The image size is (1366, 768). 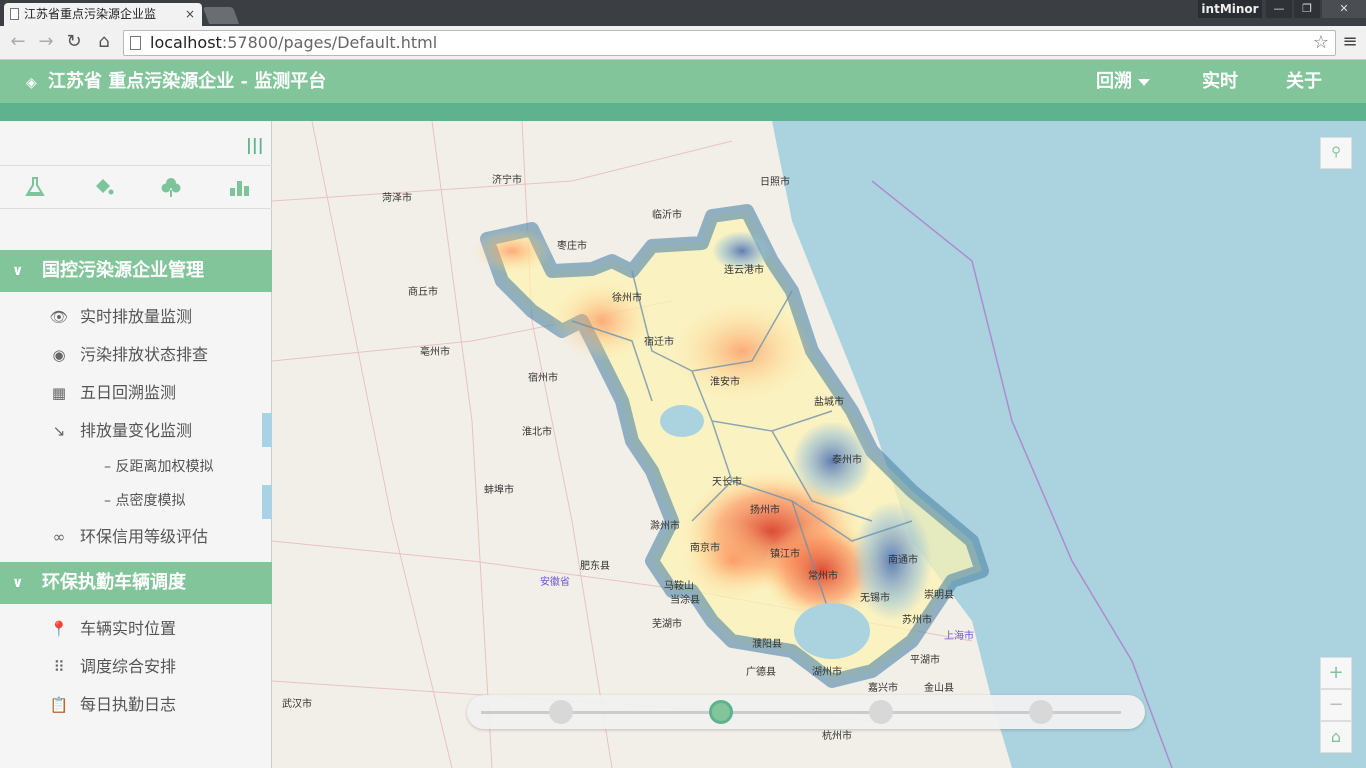 I want to click on chevron-down-icon: ∨, so click(x=18, y=583).